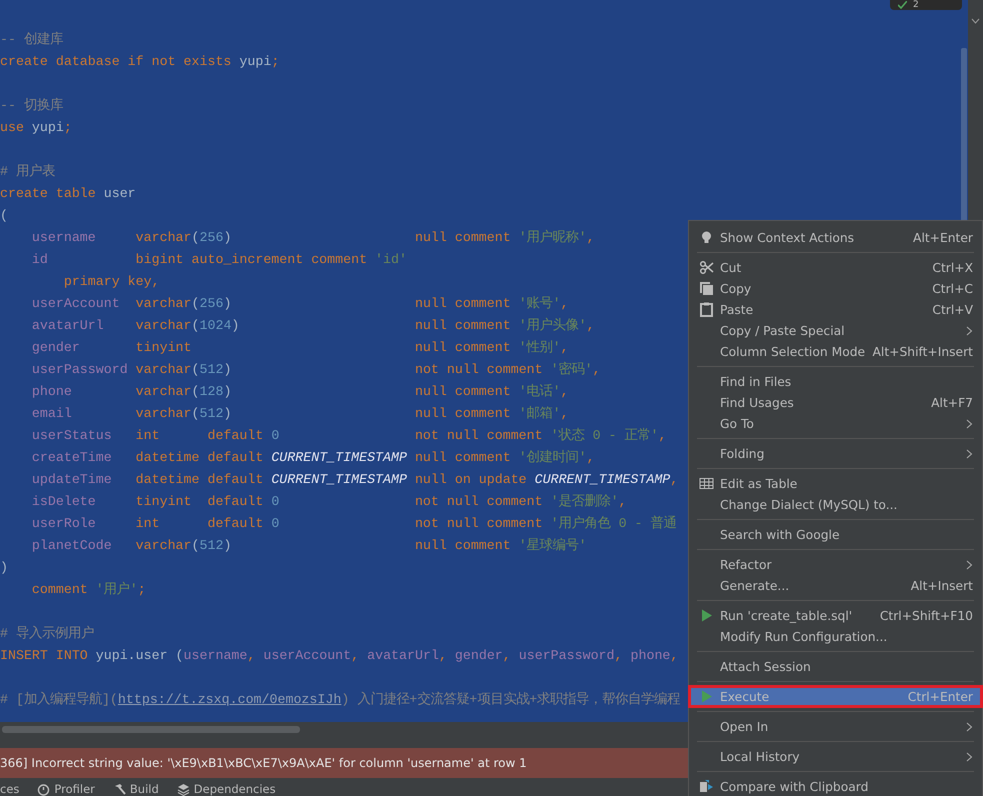 The width and height of the screenshot is (983, 796). Describe the element at coordinates (835, 288) in the screenshot. I see `menu-item: Copy Ctrl+C` at that location.